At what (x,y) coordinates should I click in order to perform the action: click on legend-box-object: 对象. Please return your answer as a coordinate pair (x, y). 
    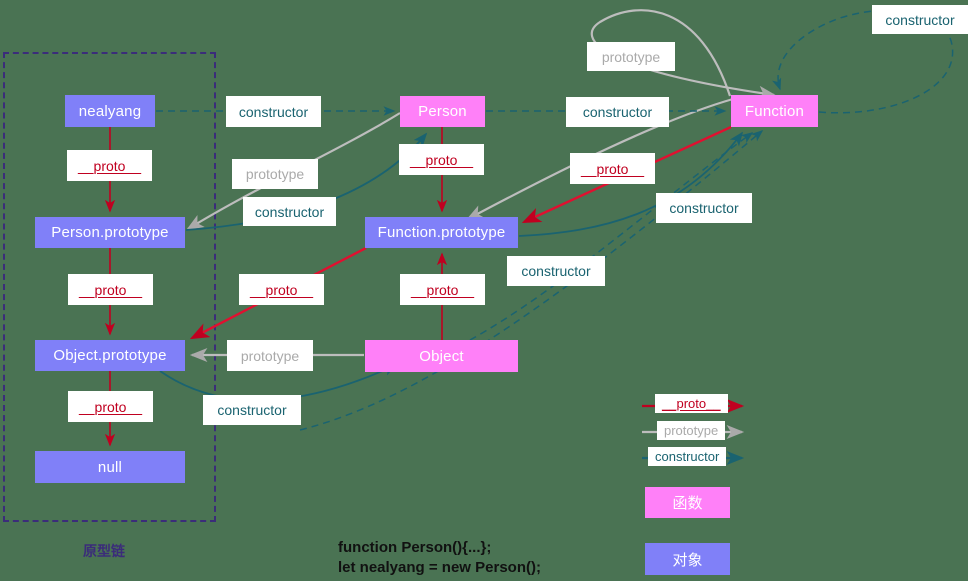
    Looking at the image, I should click on (687, 559).